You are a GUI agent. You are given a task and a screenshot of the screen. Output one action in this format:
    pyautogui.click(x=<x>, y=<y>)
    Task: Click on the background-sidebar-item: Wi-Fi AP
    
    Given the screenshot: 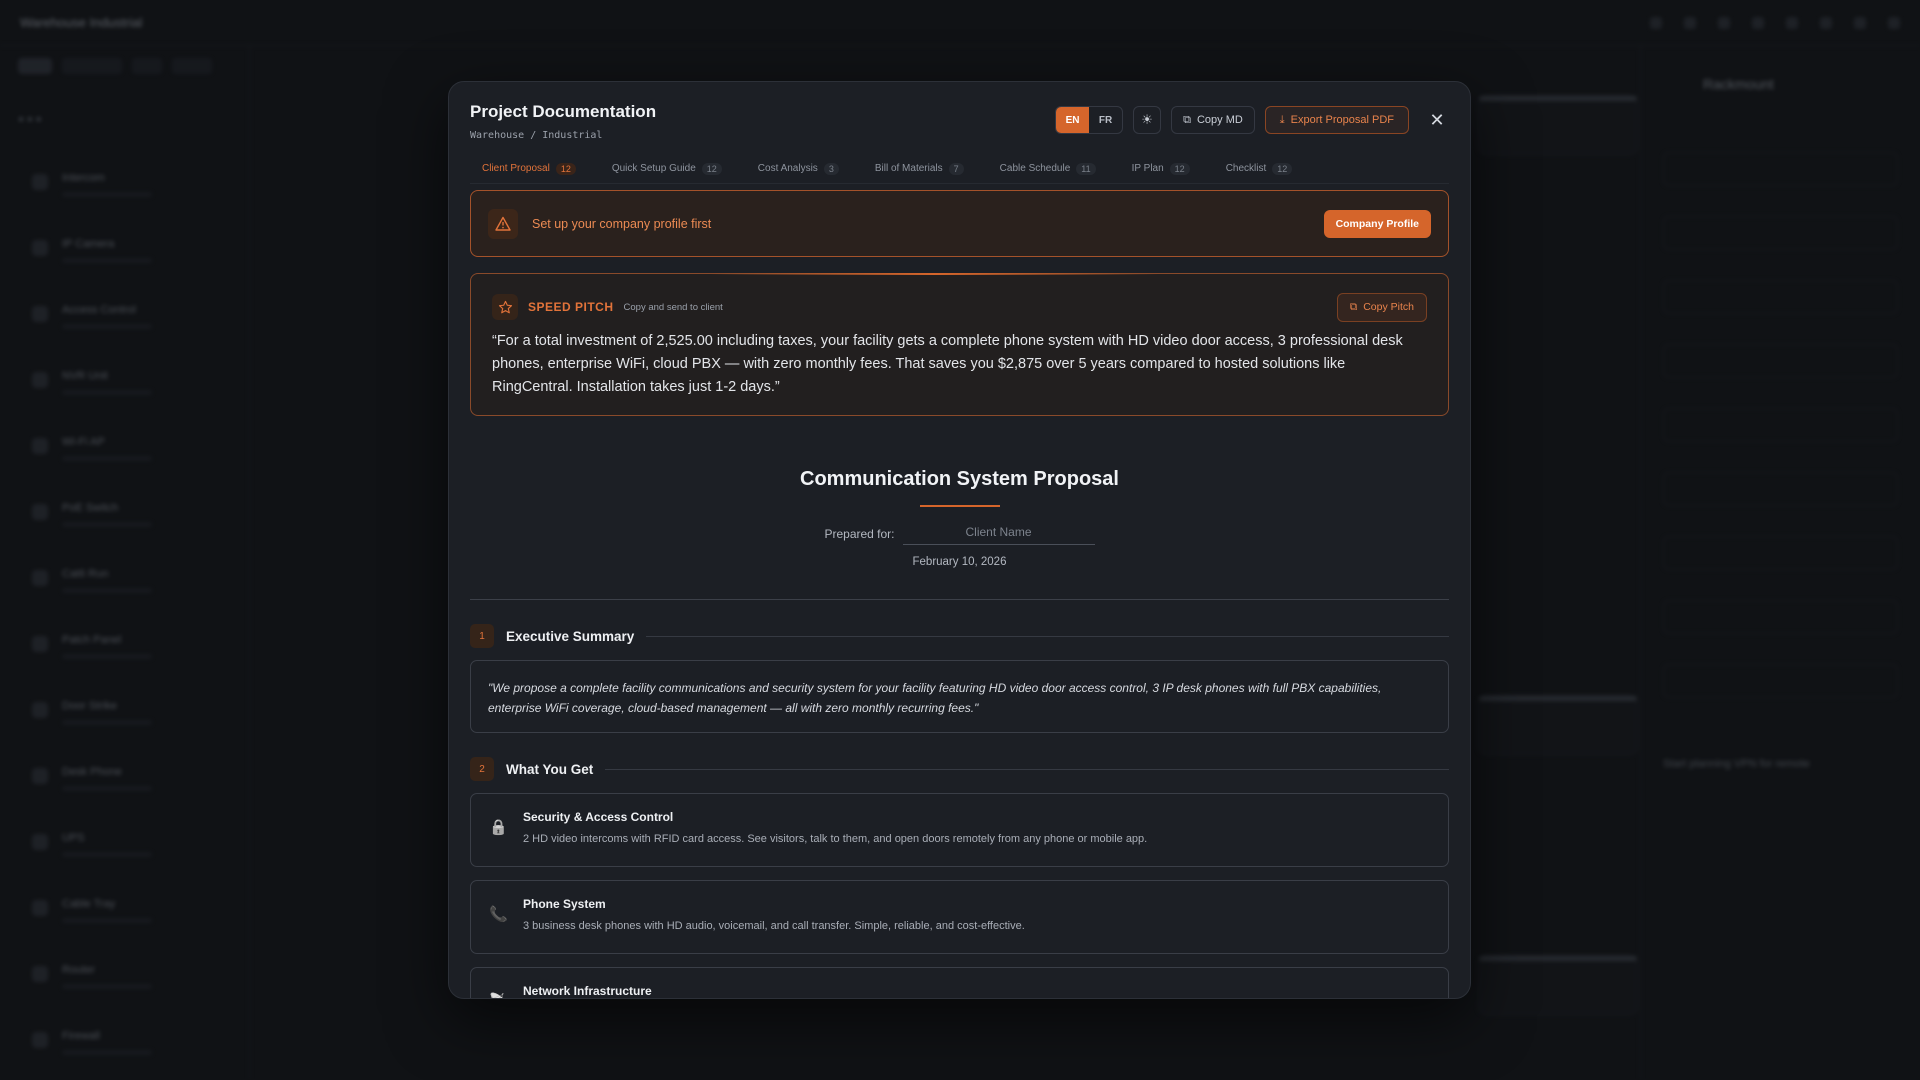 What is the action you would take?
    pyautogui.click(x=124, y=446)
    